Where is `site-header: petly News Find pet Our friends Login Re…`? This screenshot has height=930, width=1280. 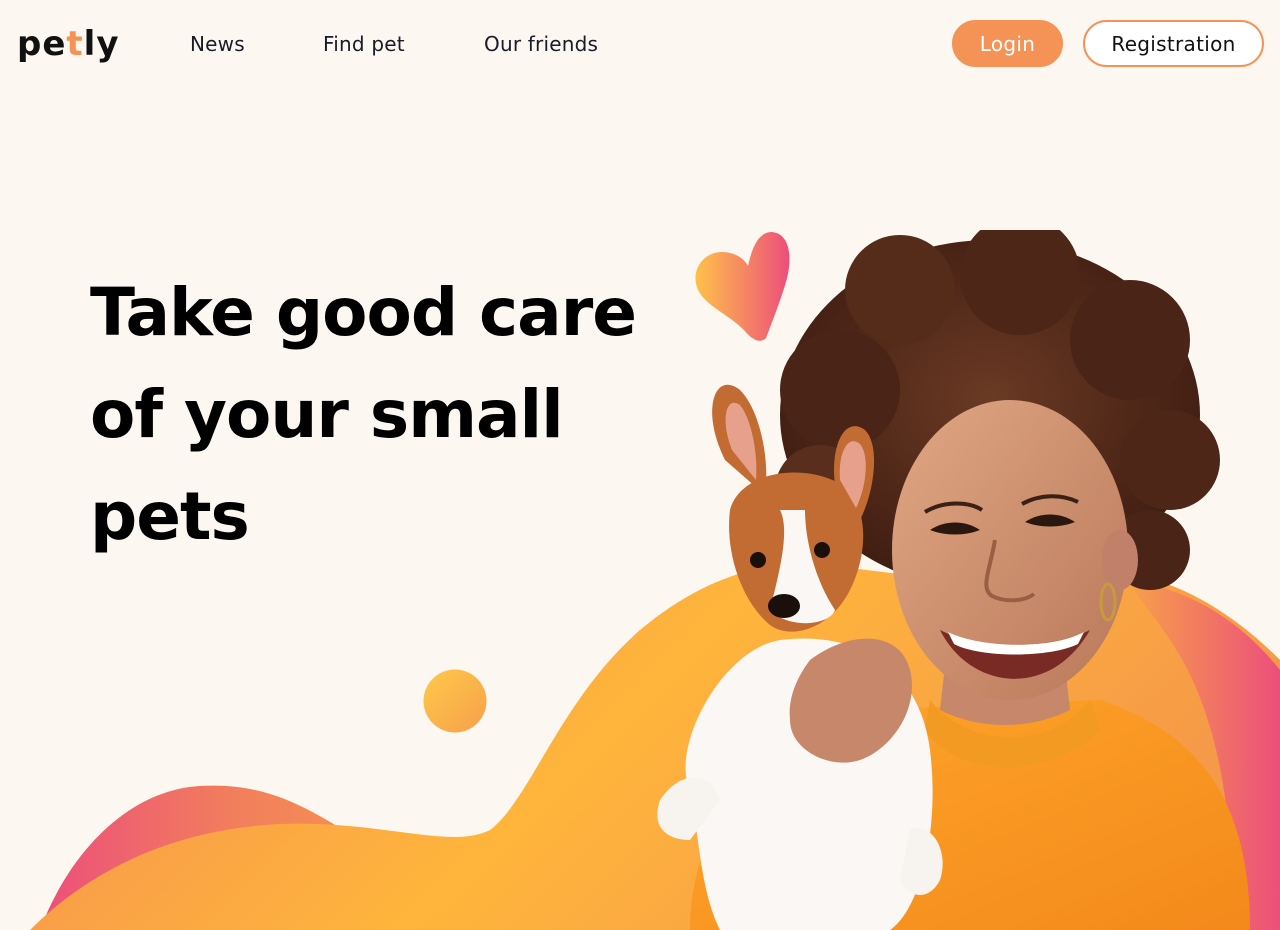 site-header: petly News Find pet Our friends Login Re… is located at coordinates (640, 45).